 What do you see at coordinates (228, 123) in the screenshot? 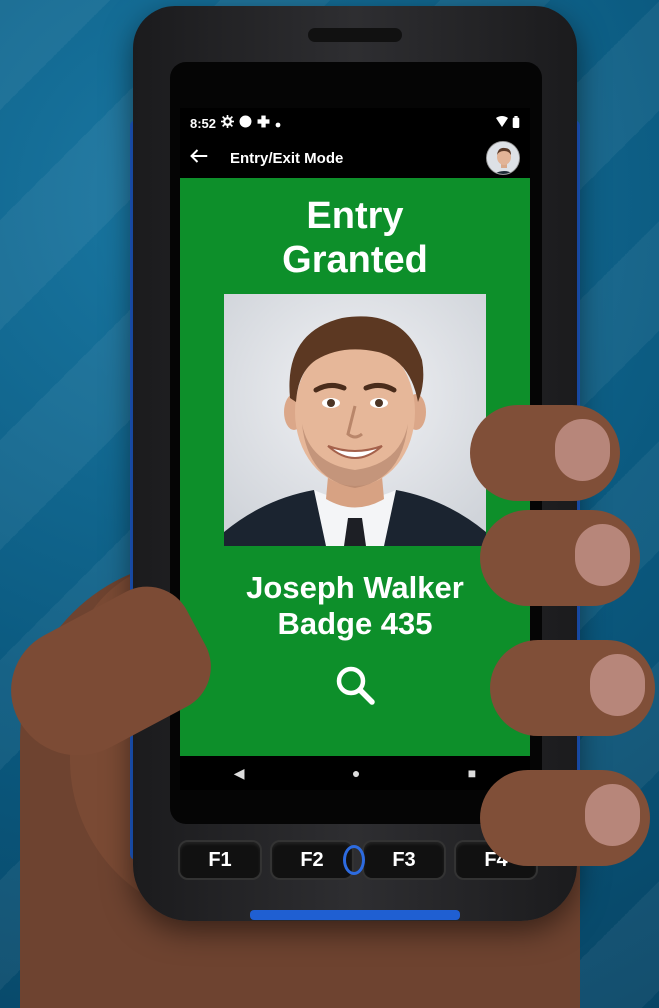
I see `gear-icon` at bounding box center [228, 123].